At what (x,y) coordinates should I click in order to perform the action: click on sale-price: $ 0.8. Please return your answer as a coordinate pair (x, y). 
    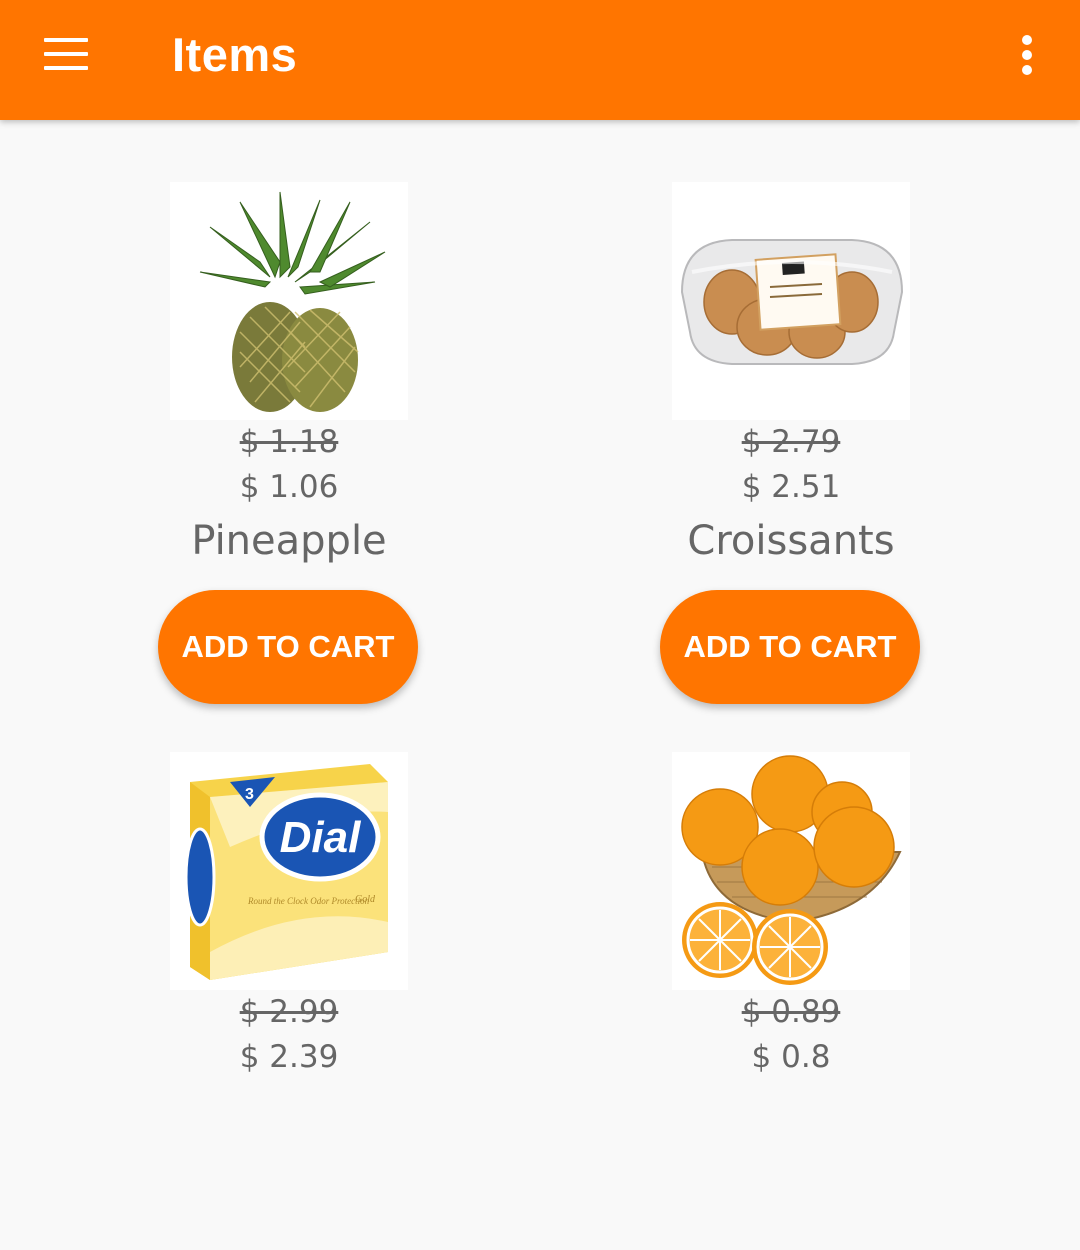
    Looking at the image, I should click on (791, 1057).